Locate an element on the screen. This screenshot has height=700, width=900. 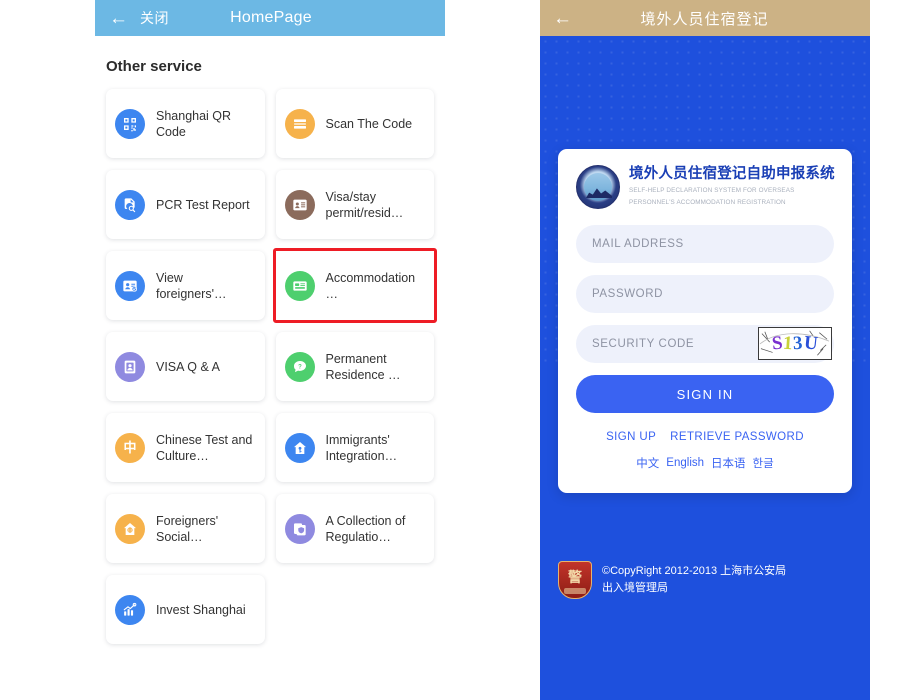
auth-links: SIGN UP RETRIEVE PASSWORD is located at coordinates (705, 437).